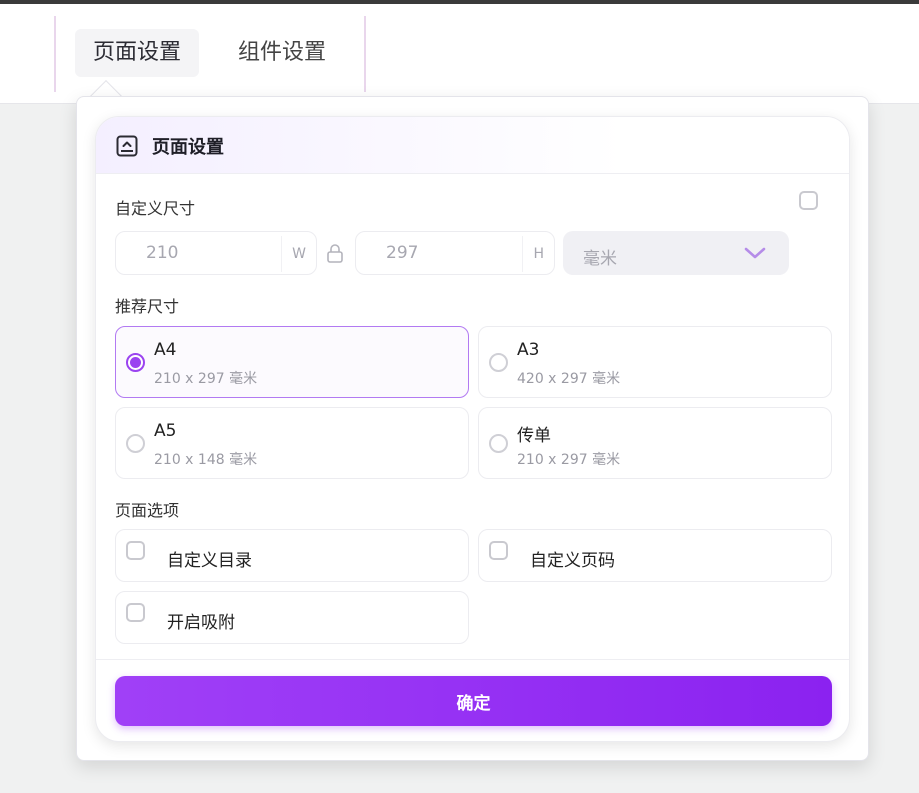  I want to click on checkbox-custom-toc, so click(135, 550).